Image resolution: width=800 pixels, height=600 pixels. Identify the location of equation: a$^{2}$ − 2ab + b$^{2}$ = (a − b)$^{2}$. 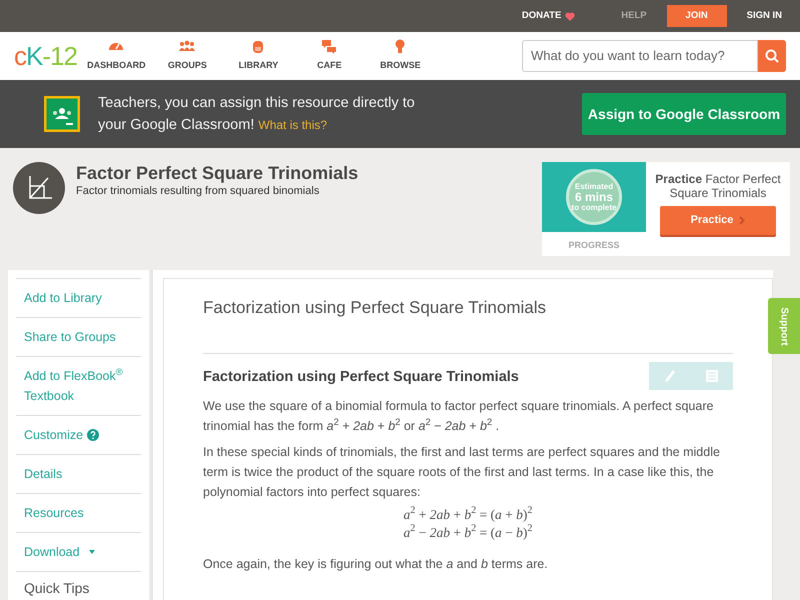
(468, 533).